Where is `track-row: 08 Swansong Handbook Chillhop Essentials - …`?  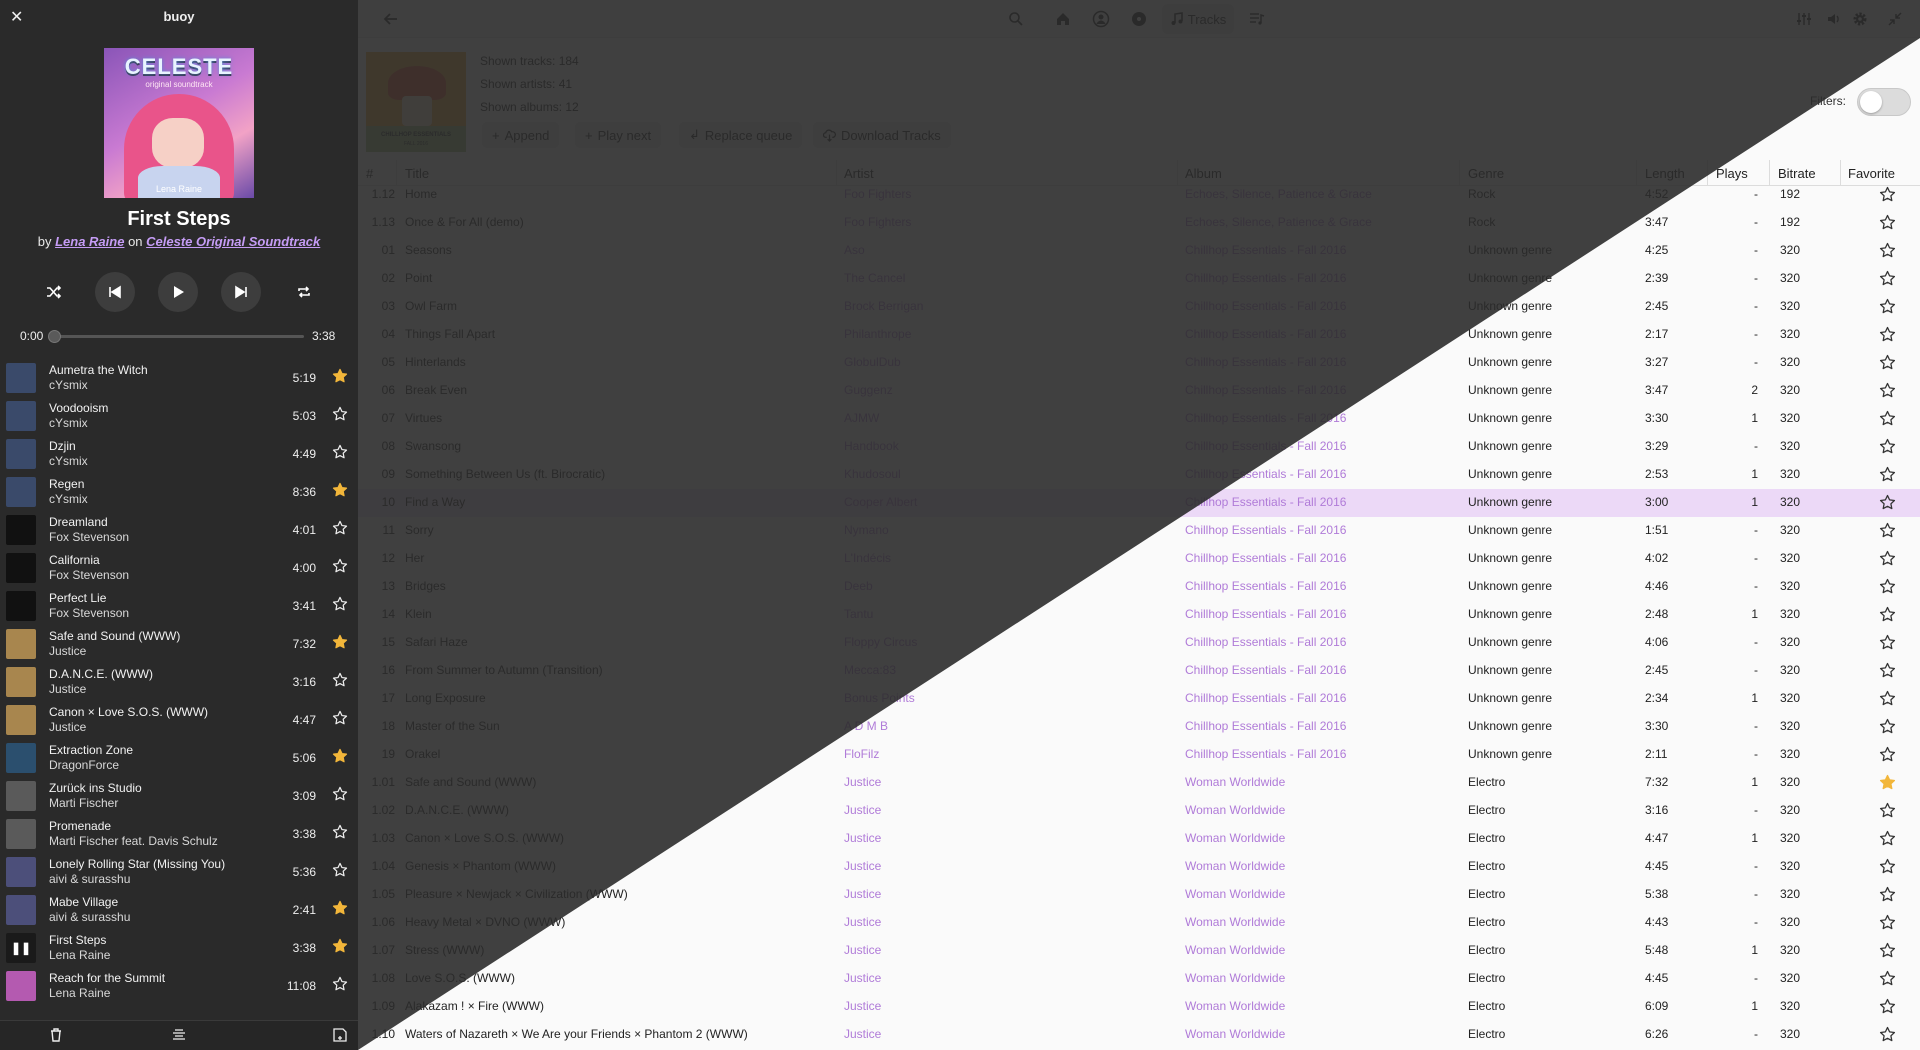 track-row: 08 Swansong Handbook Chillhop Essentials - … is located at coordinates (1139, 447).